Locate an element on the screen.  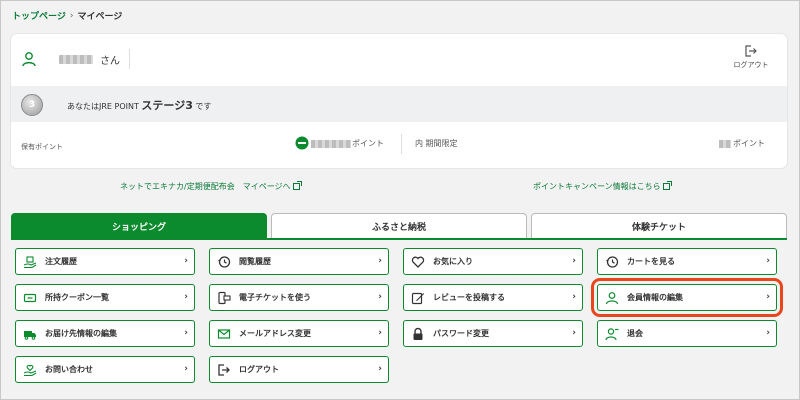
limited-points-label: 内 期間限定 is located at coordinates (436, 143).